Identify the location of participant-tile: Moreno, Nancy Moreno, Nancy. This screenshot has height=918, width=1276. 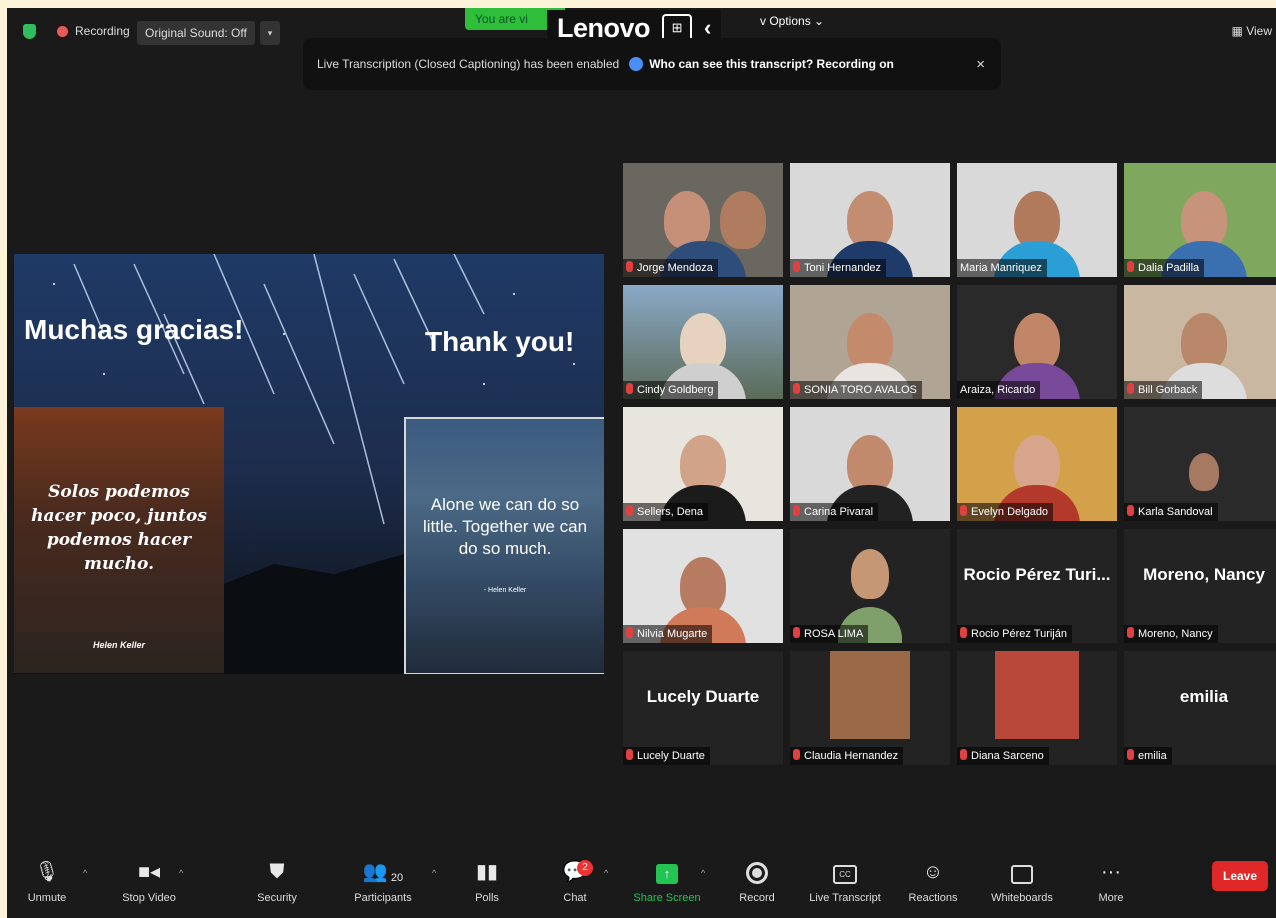
(1200, 586).